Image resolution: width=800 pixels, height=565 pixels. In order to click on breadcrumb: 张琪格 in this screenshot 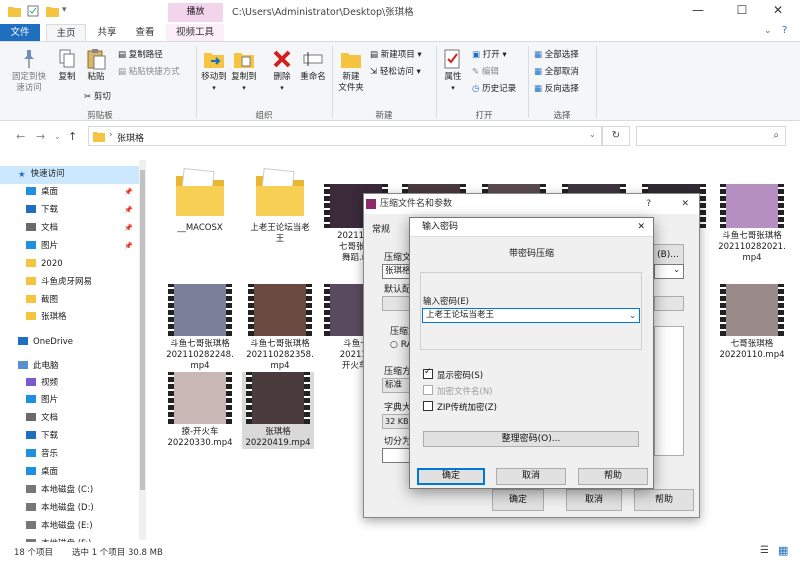, I will do `click(130, 137)`.